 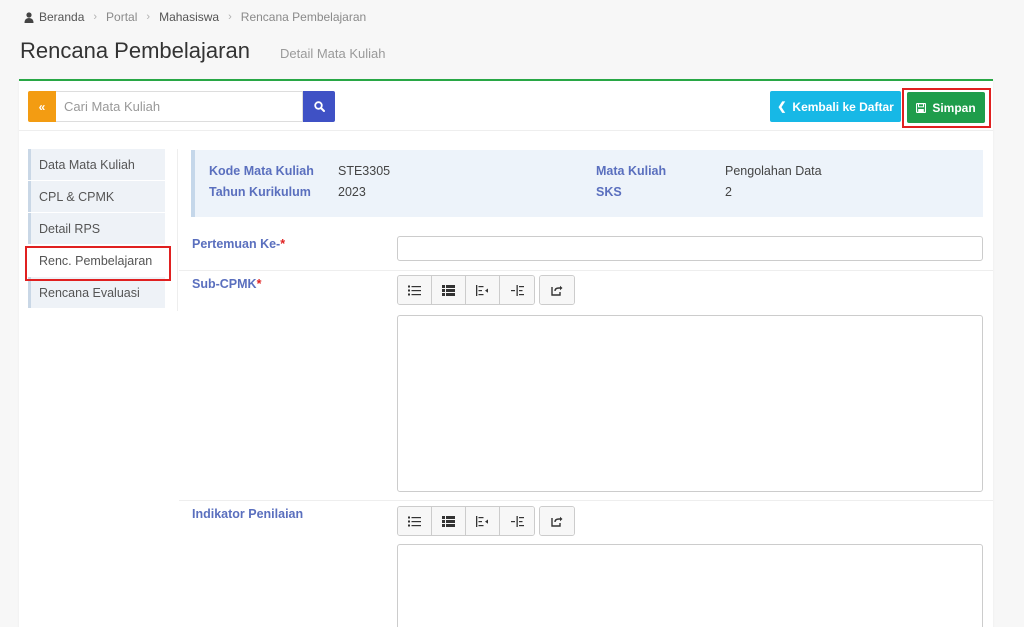 I want to click on search-icon, so click(x=319, y=106).